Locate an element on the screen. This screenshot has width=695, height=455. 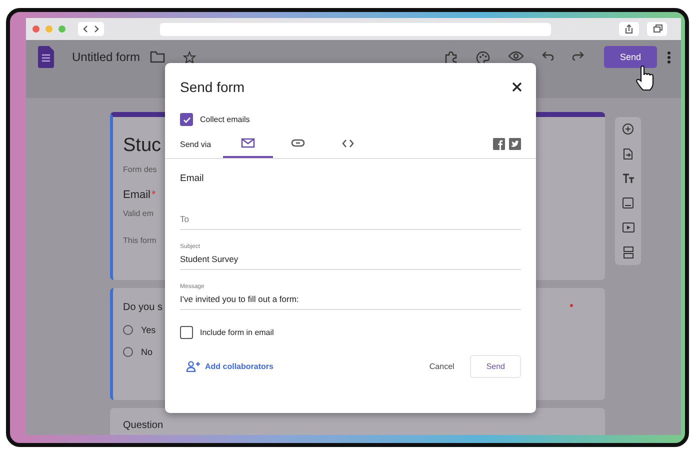
import-icon is located at coordinates (628, 154).